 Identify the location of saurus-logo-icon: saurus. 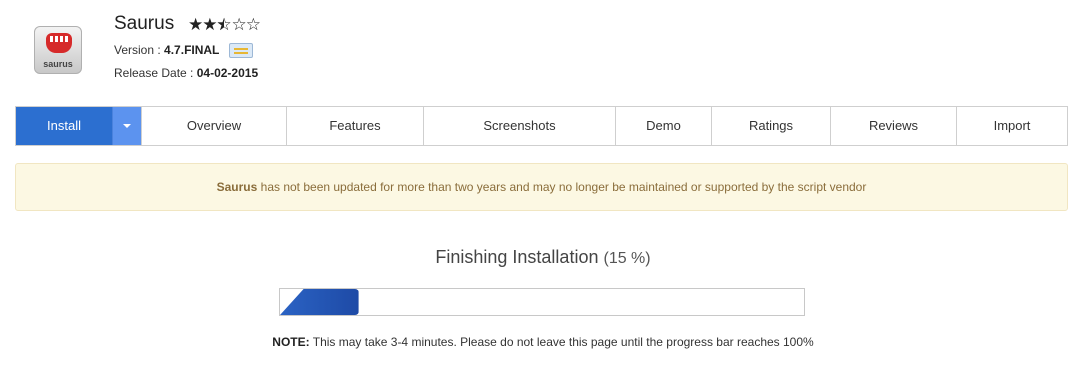
(58, 50).